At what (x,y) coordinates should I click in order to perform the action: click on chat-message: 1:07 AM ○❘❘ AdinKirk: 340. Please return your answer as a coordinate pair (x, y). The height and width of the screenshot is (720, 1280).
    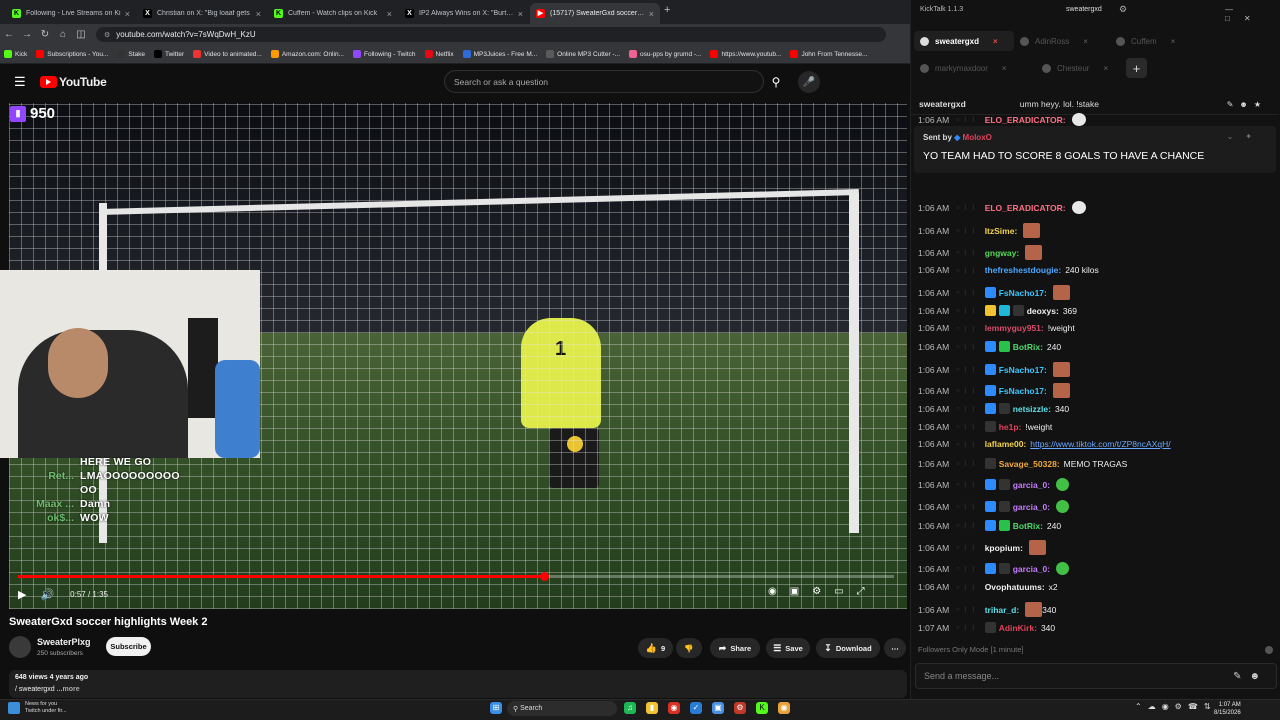
    Looking at the image, I should click on (986, 627).